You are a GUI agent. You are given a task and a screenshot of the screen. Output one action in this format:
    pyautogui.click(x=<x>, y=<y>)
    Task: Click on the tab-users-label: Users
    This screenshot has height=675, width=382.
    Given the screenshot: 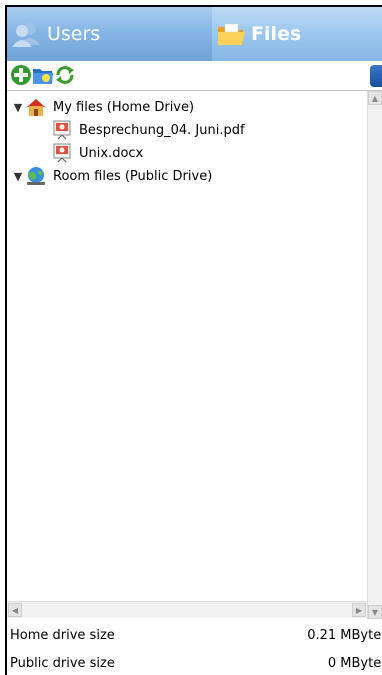 What is the action you would take?
    pyautogui.click(x=74, y=34)
    